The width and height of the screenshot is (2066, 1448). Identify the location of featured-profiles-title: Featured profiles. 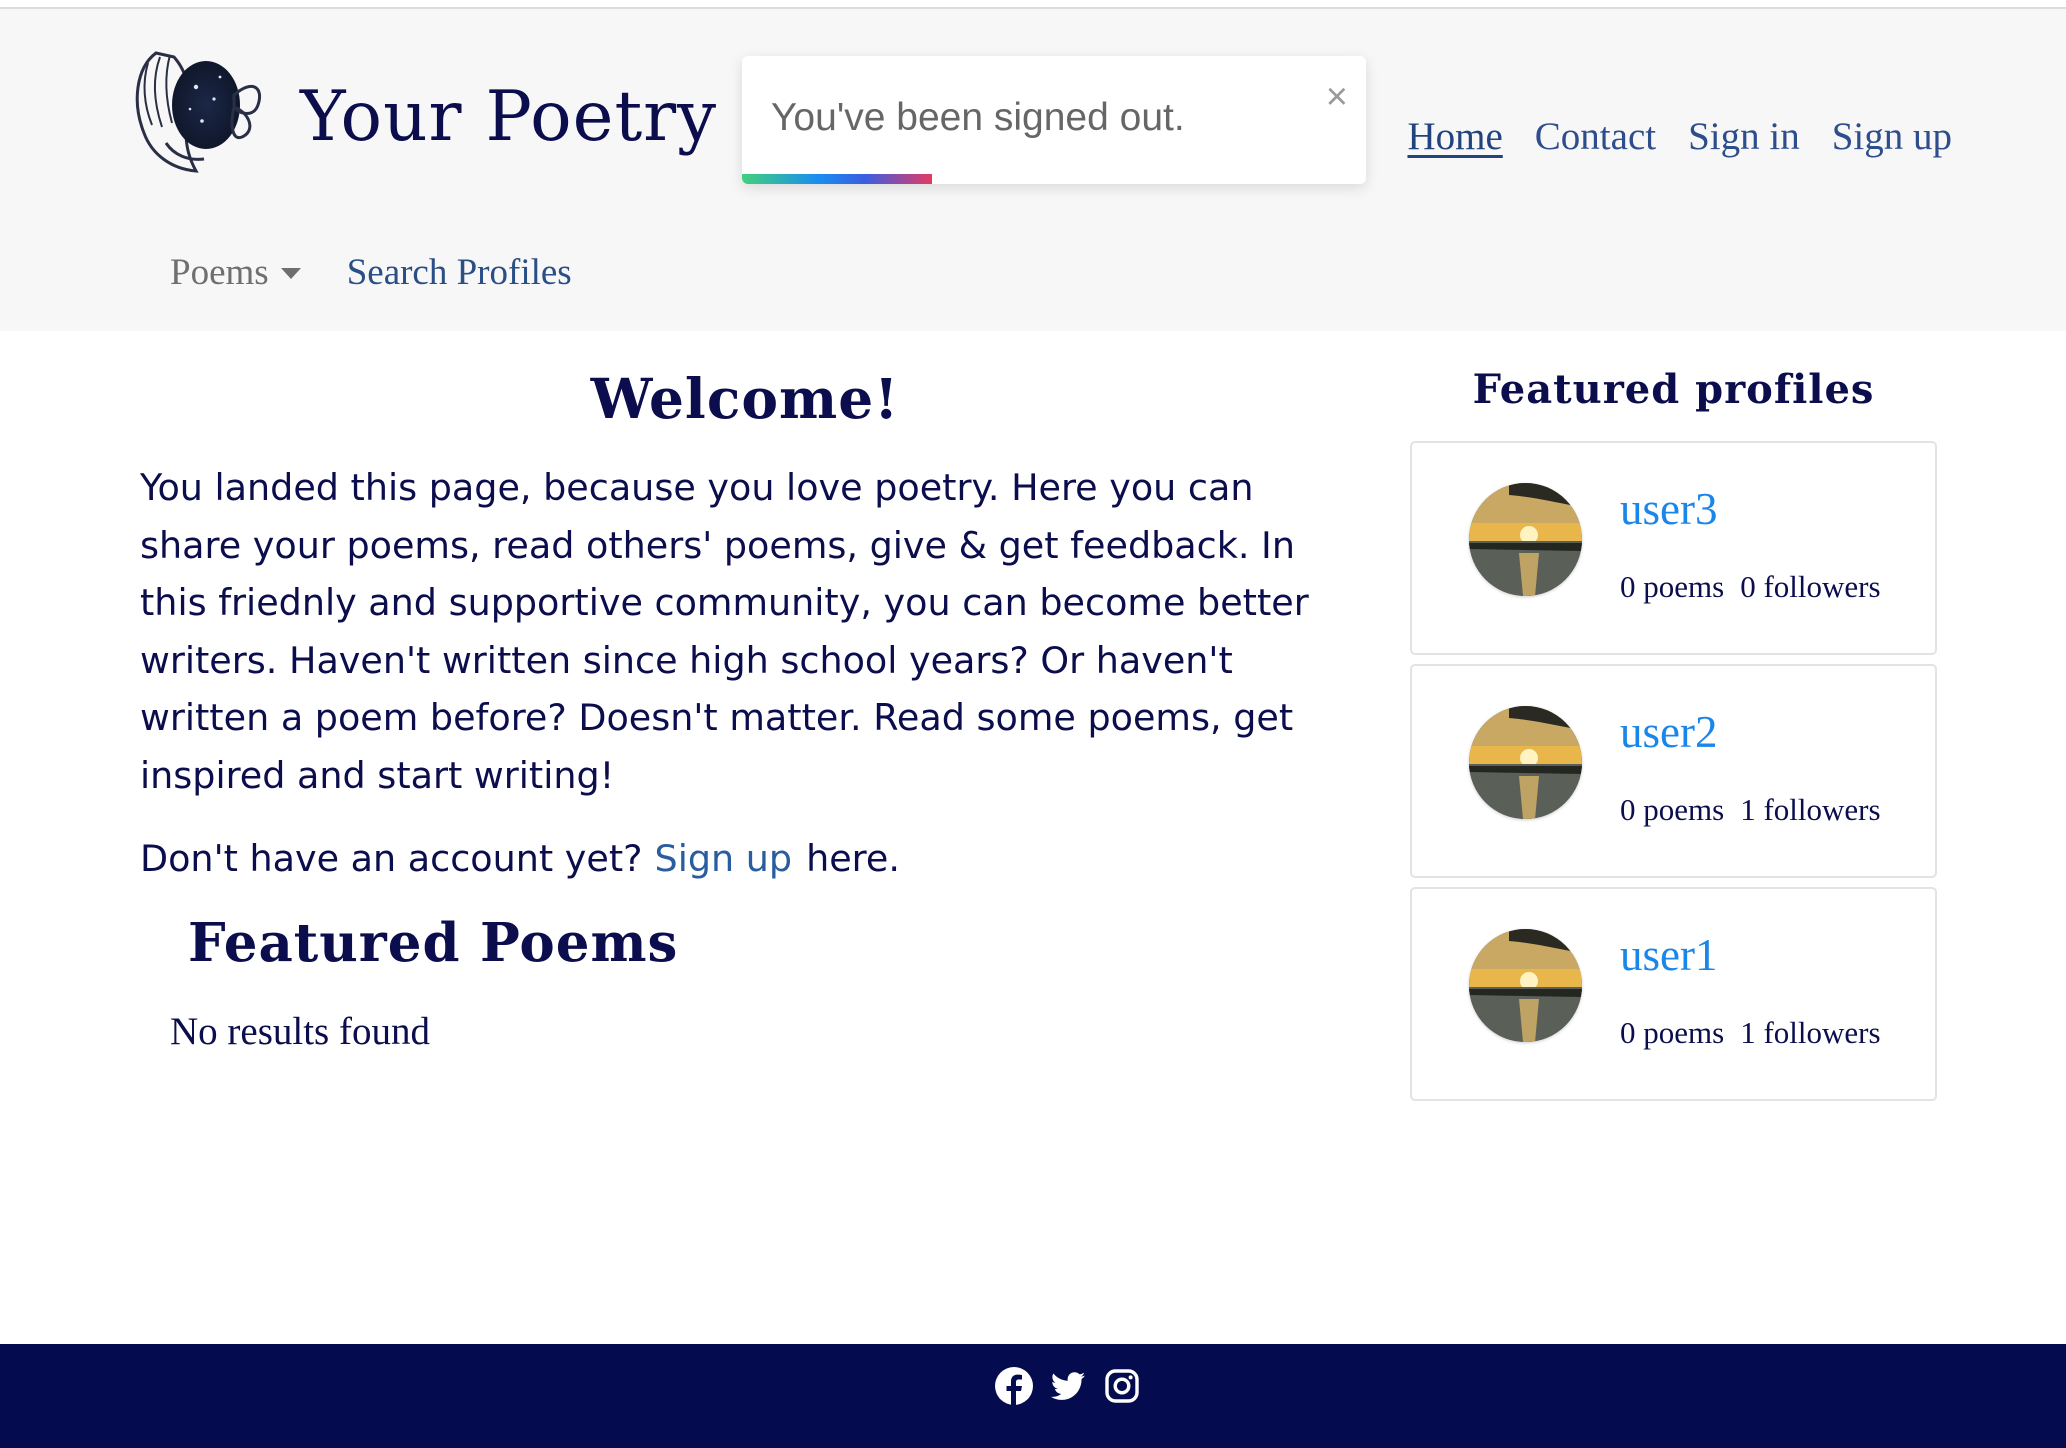
(1673, 389).